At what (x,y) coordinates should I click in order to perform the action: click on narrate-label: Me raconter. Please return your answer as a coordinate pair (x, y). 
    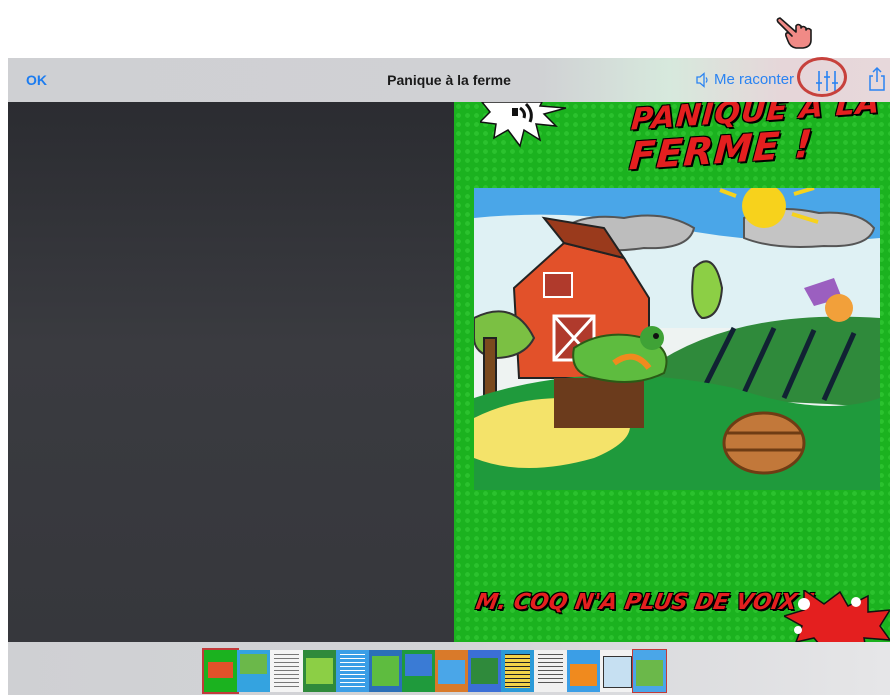
    Looking at the image, I should click on (754, 79).